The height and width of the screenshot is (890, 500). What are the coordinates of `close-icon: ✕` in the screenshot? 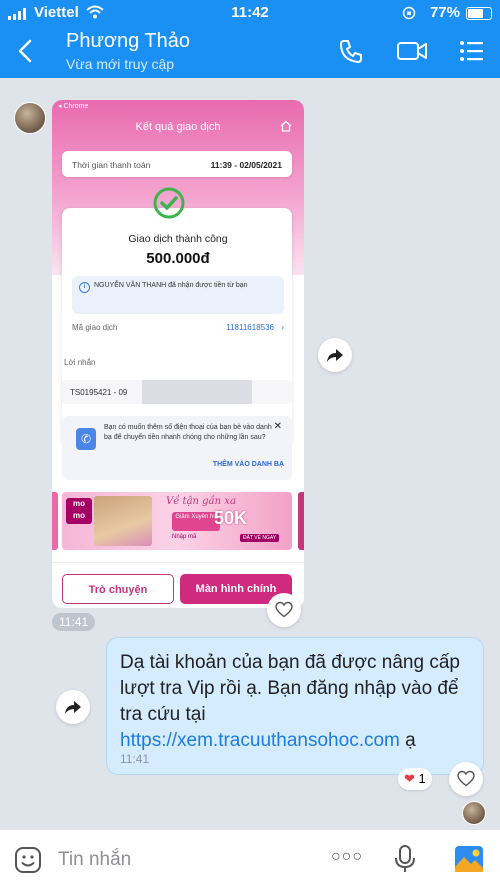 It's located at (277, 426).